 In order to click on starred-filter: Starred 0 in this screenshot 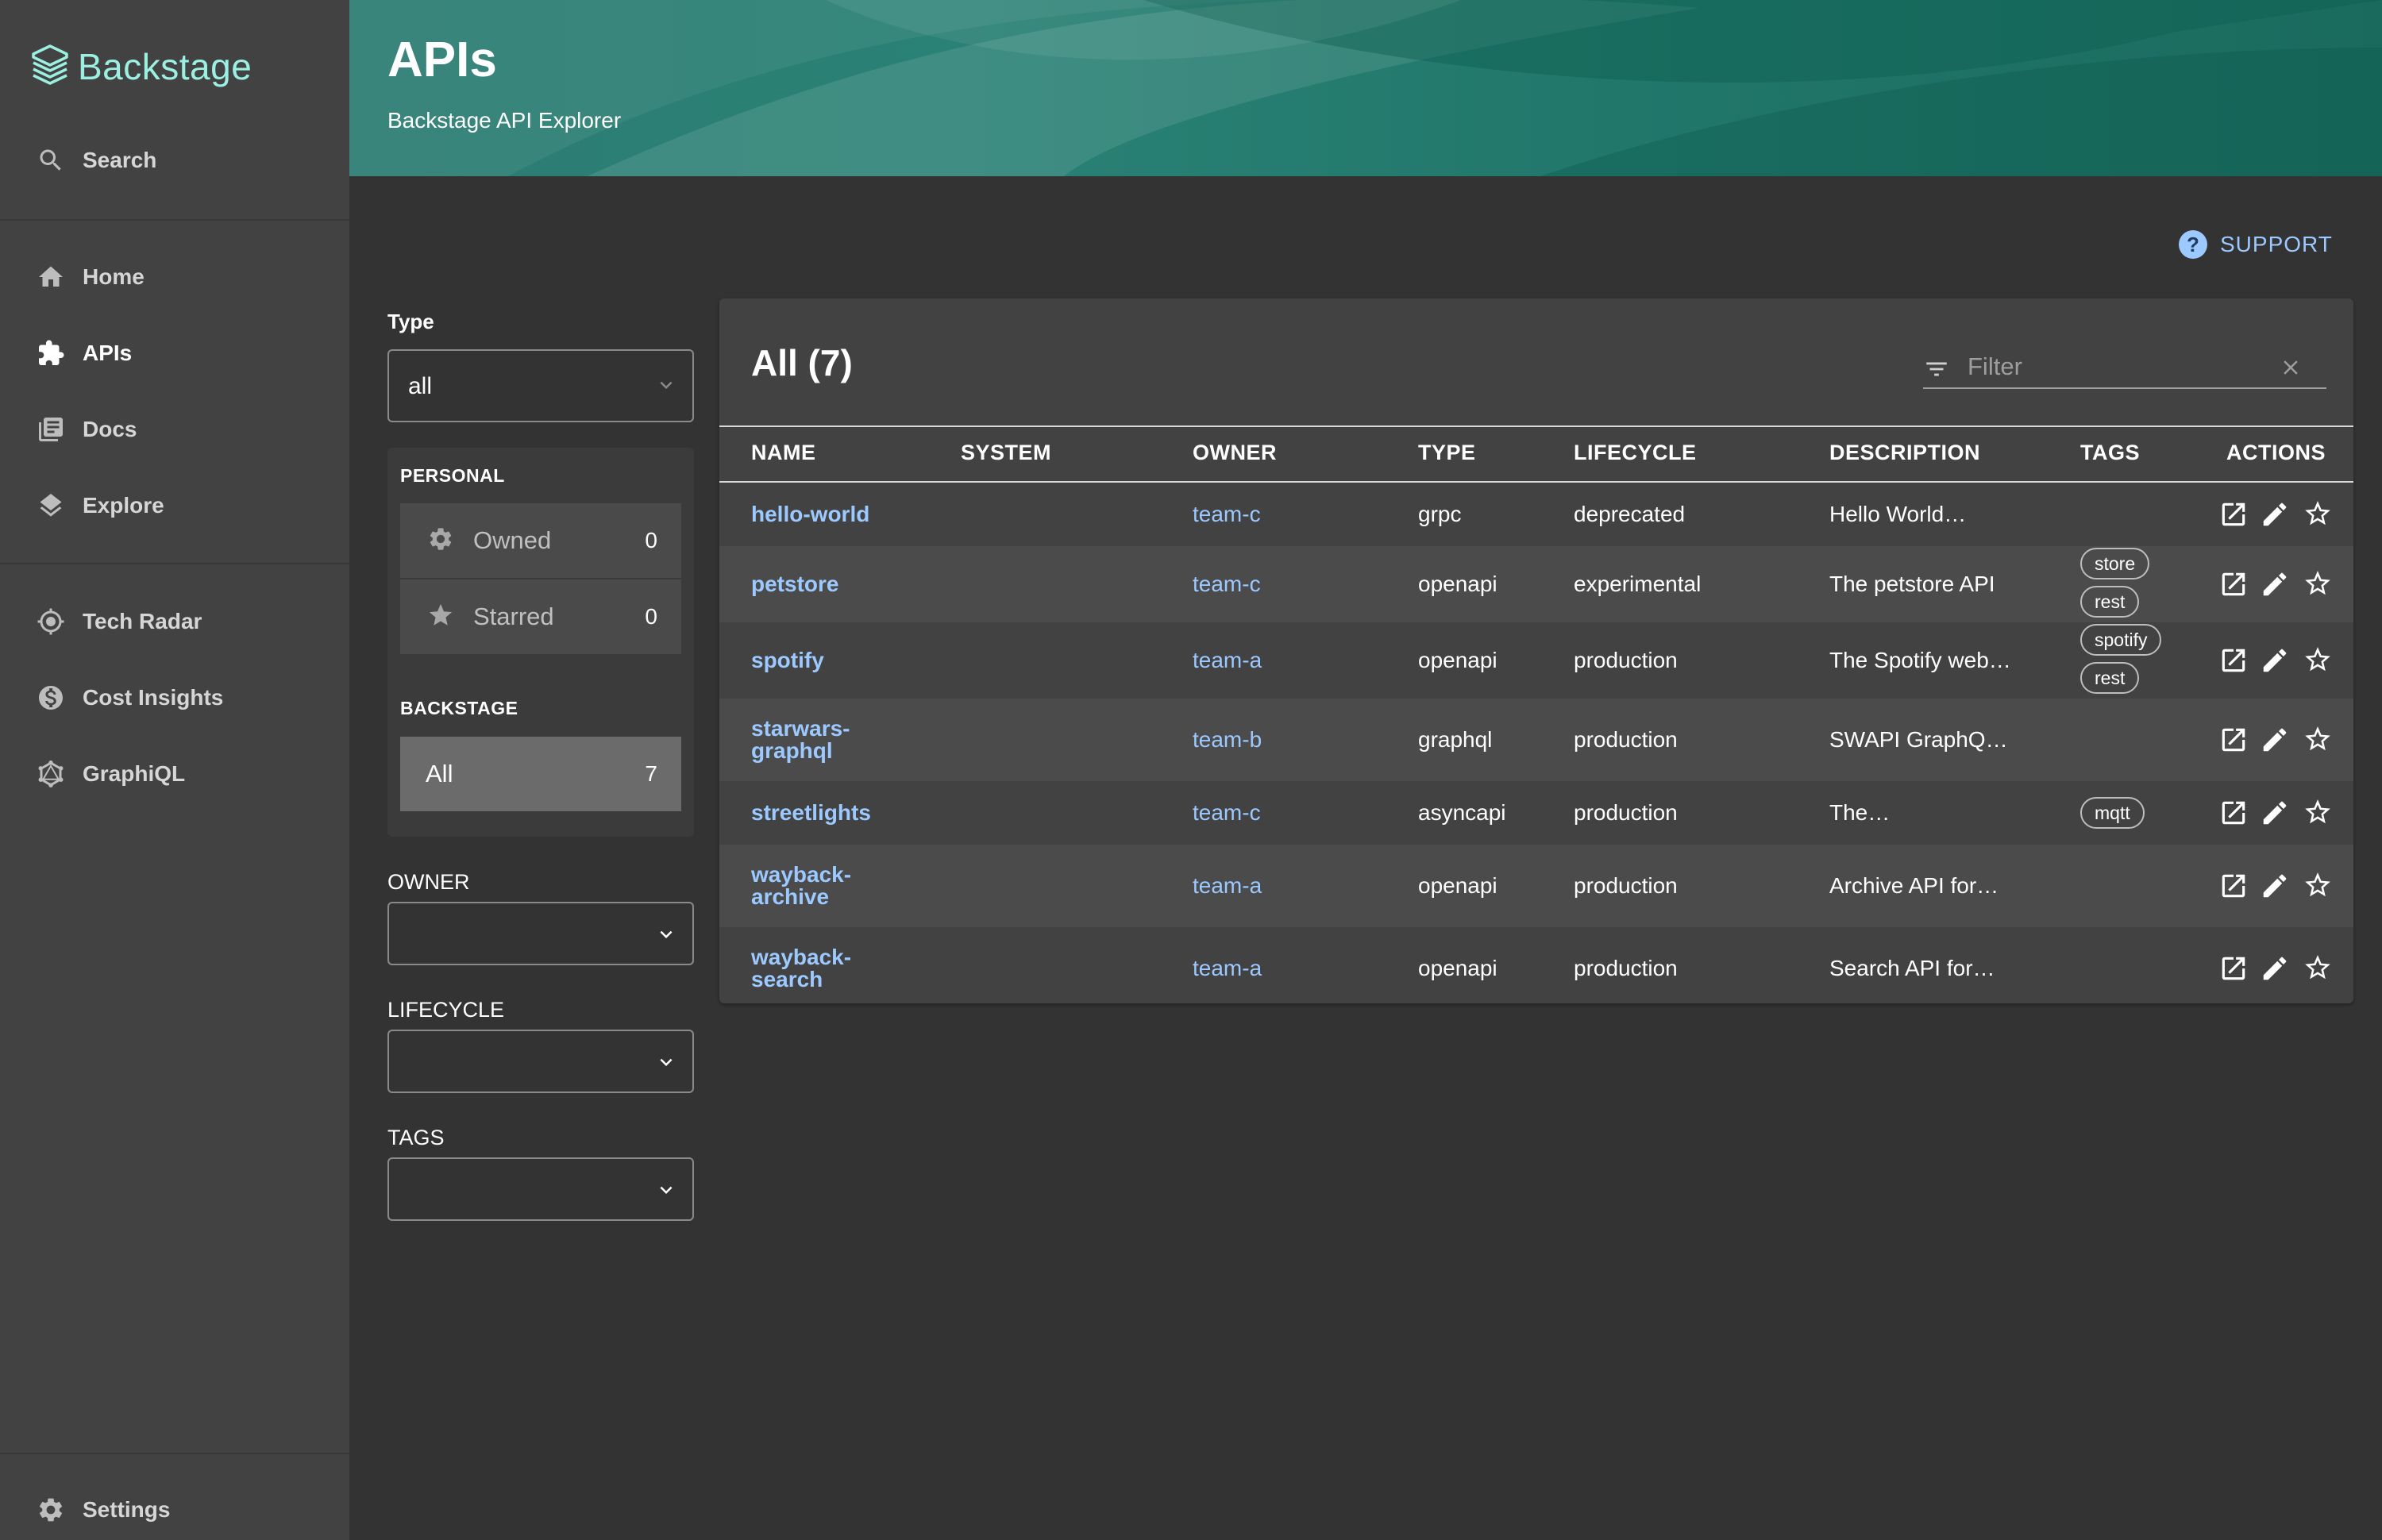, I will do `click(540, 616)`.